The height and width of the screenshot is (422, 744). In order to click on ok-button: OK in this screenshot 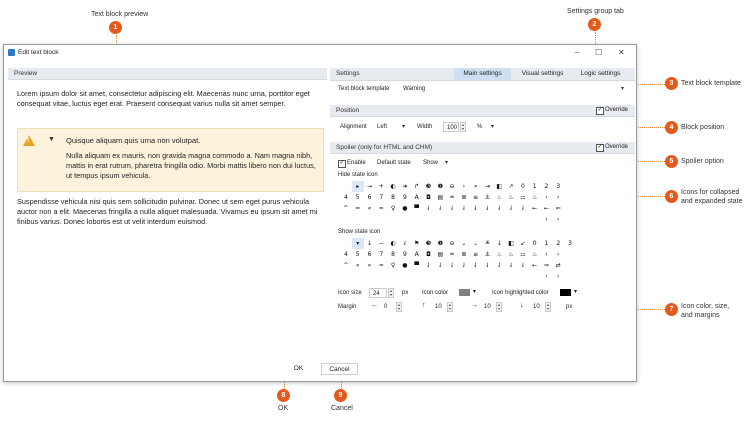, I will do `click(298, 369)`.